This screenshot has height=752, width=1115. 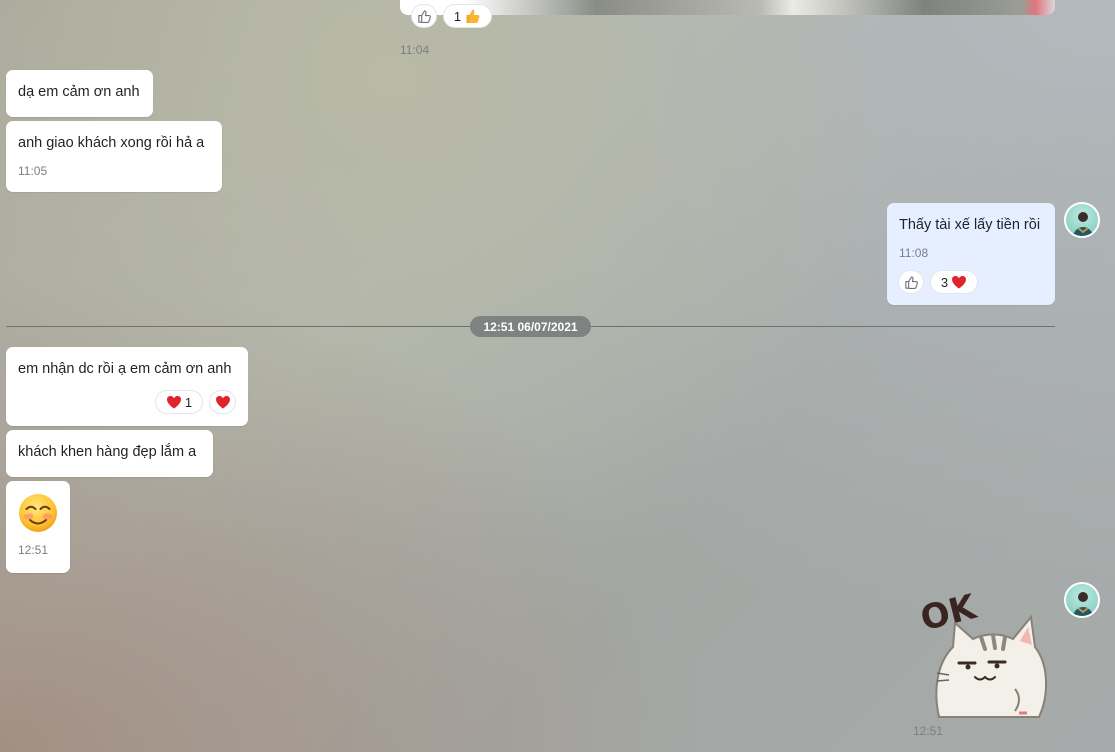 I want to click on thumbs-up-emoji-icon, so click(x=473, y=16).